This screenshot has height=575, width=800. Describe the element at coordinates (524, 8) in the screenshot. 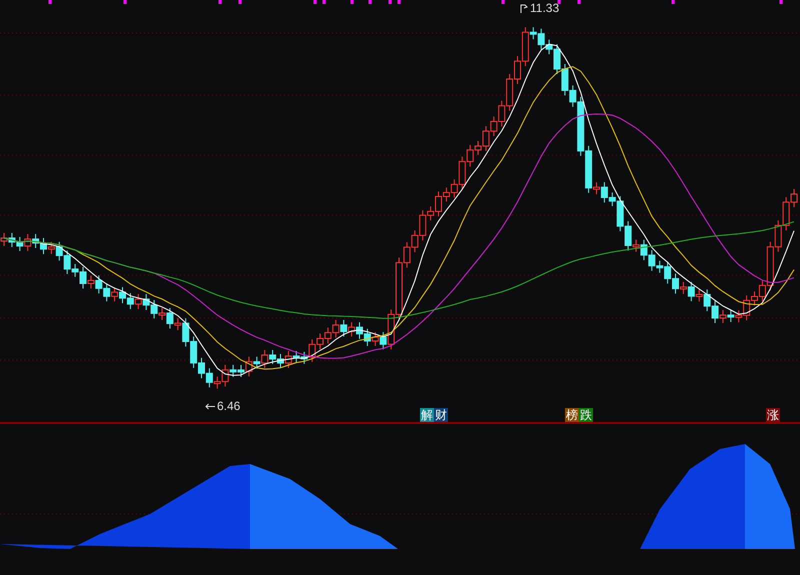

I see `flag-icon` at that location.